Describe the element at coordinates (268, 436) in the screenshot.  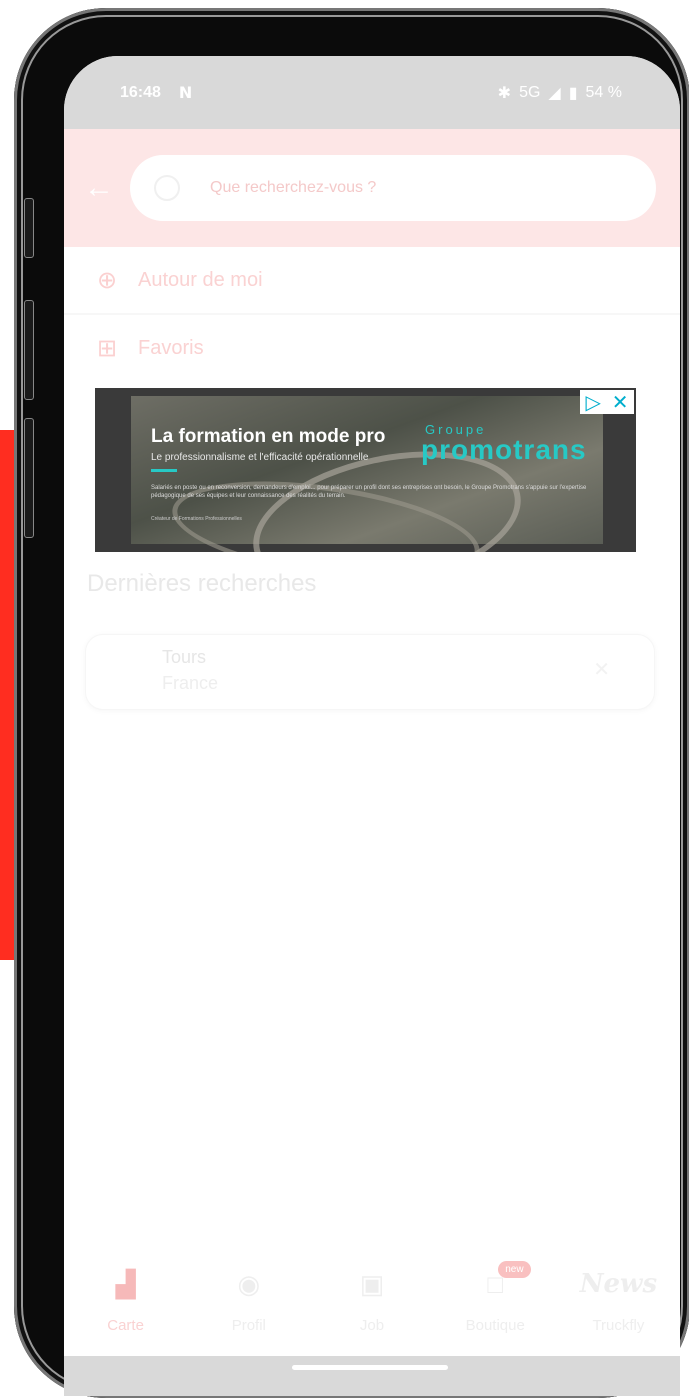
I see `ad-title: La formation en mode pro` at that location.